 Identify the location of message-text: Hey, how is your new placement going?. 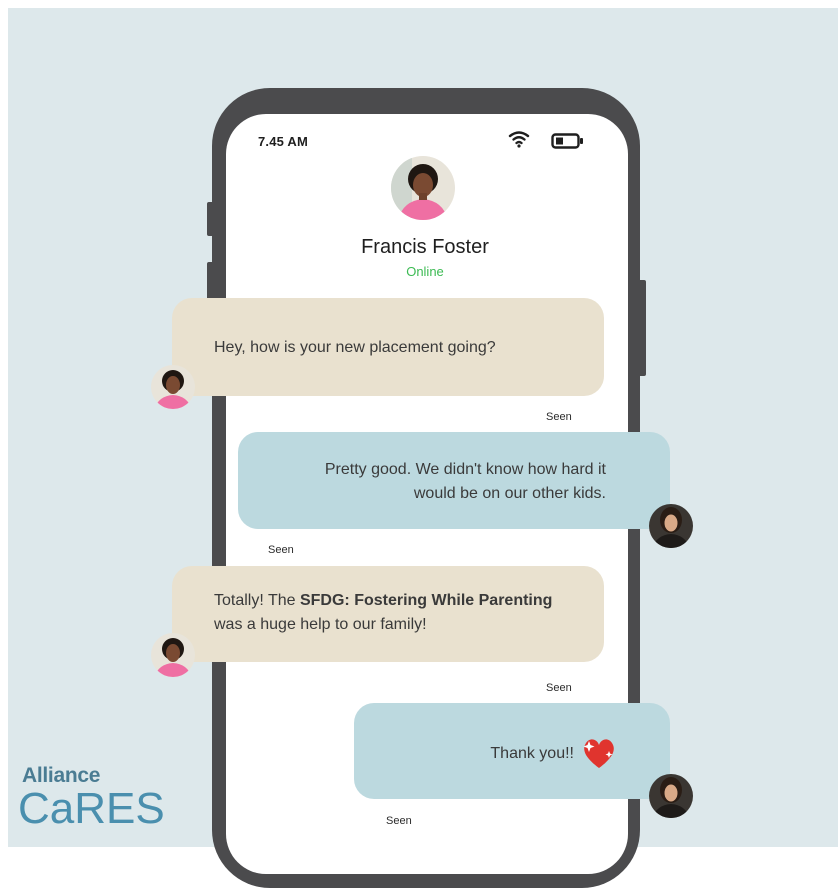
(355, 347).